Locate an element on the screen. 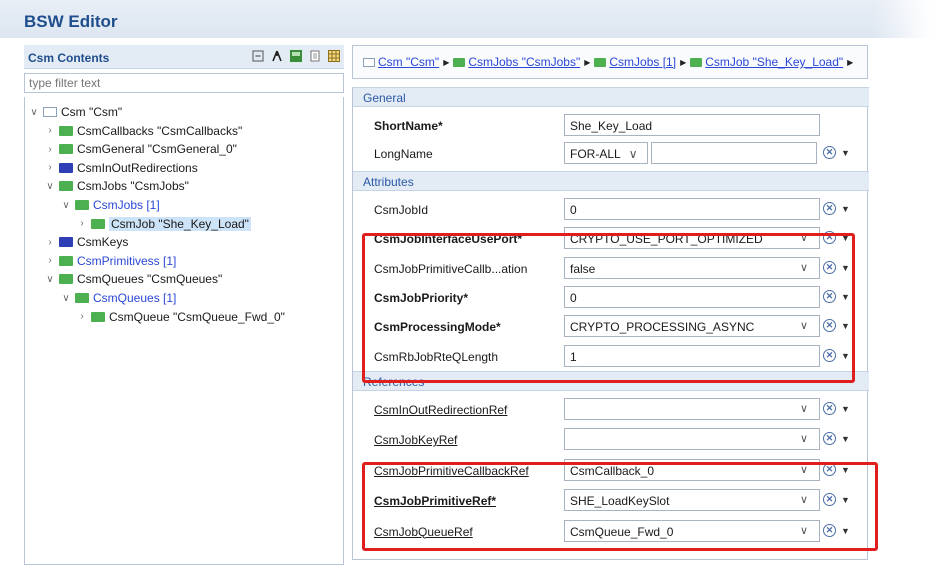  row-longname: LongName FOR-ALL ∨ ✕ ▼ is located at coordinates (611, 153).